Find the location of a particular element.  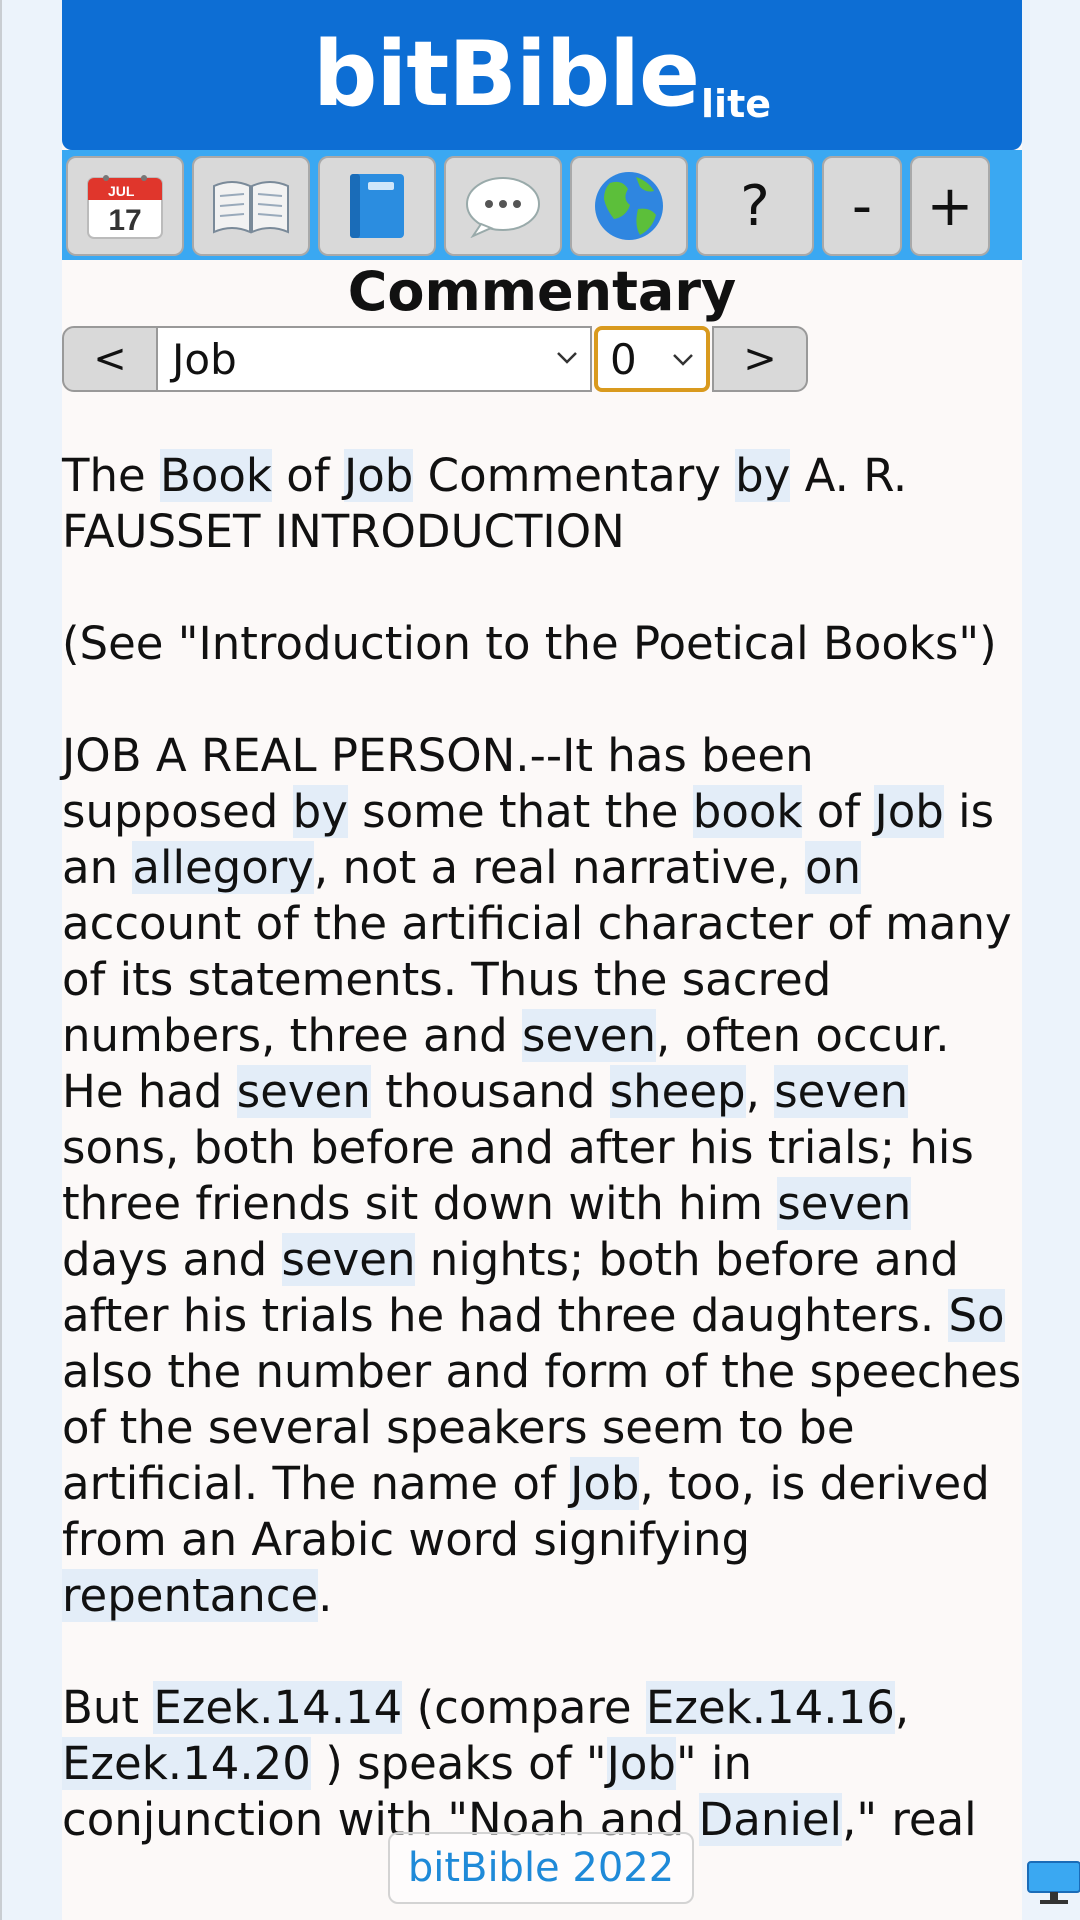

speech-bubble-icon is located at coordinates (503, 207).